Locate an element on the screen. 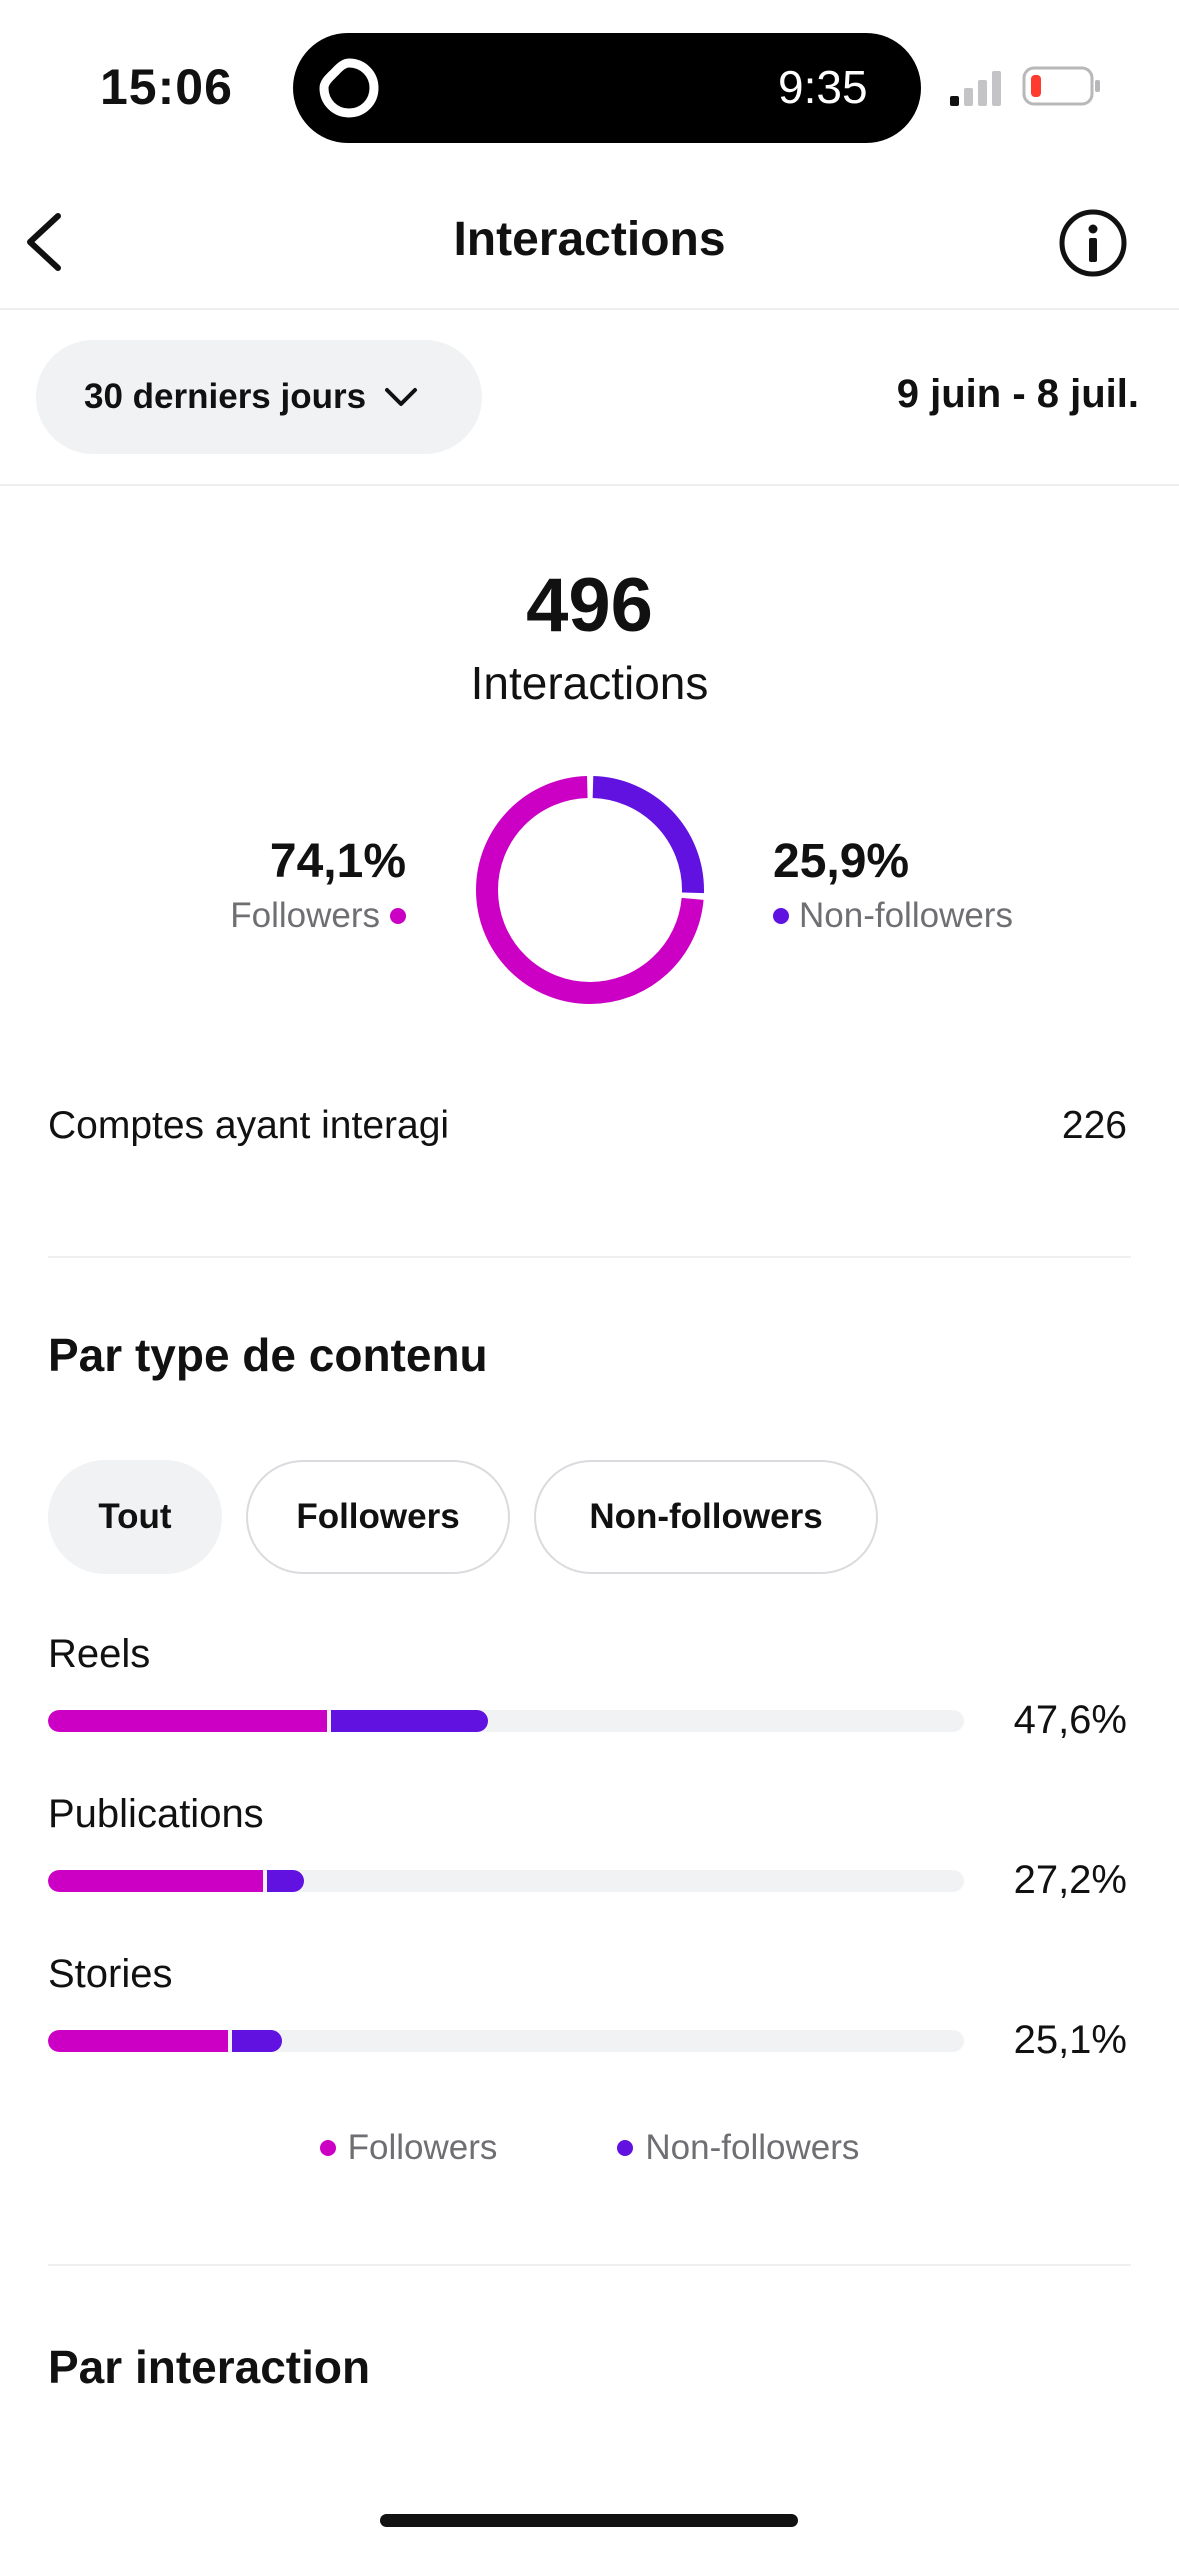  accounts-engaged-label: Comptes ayant interagi is located at coordinates (249, 1125).